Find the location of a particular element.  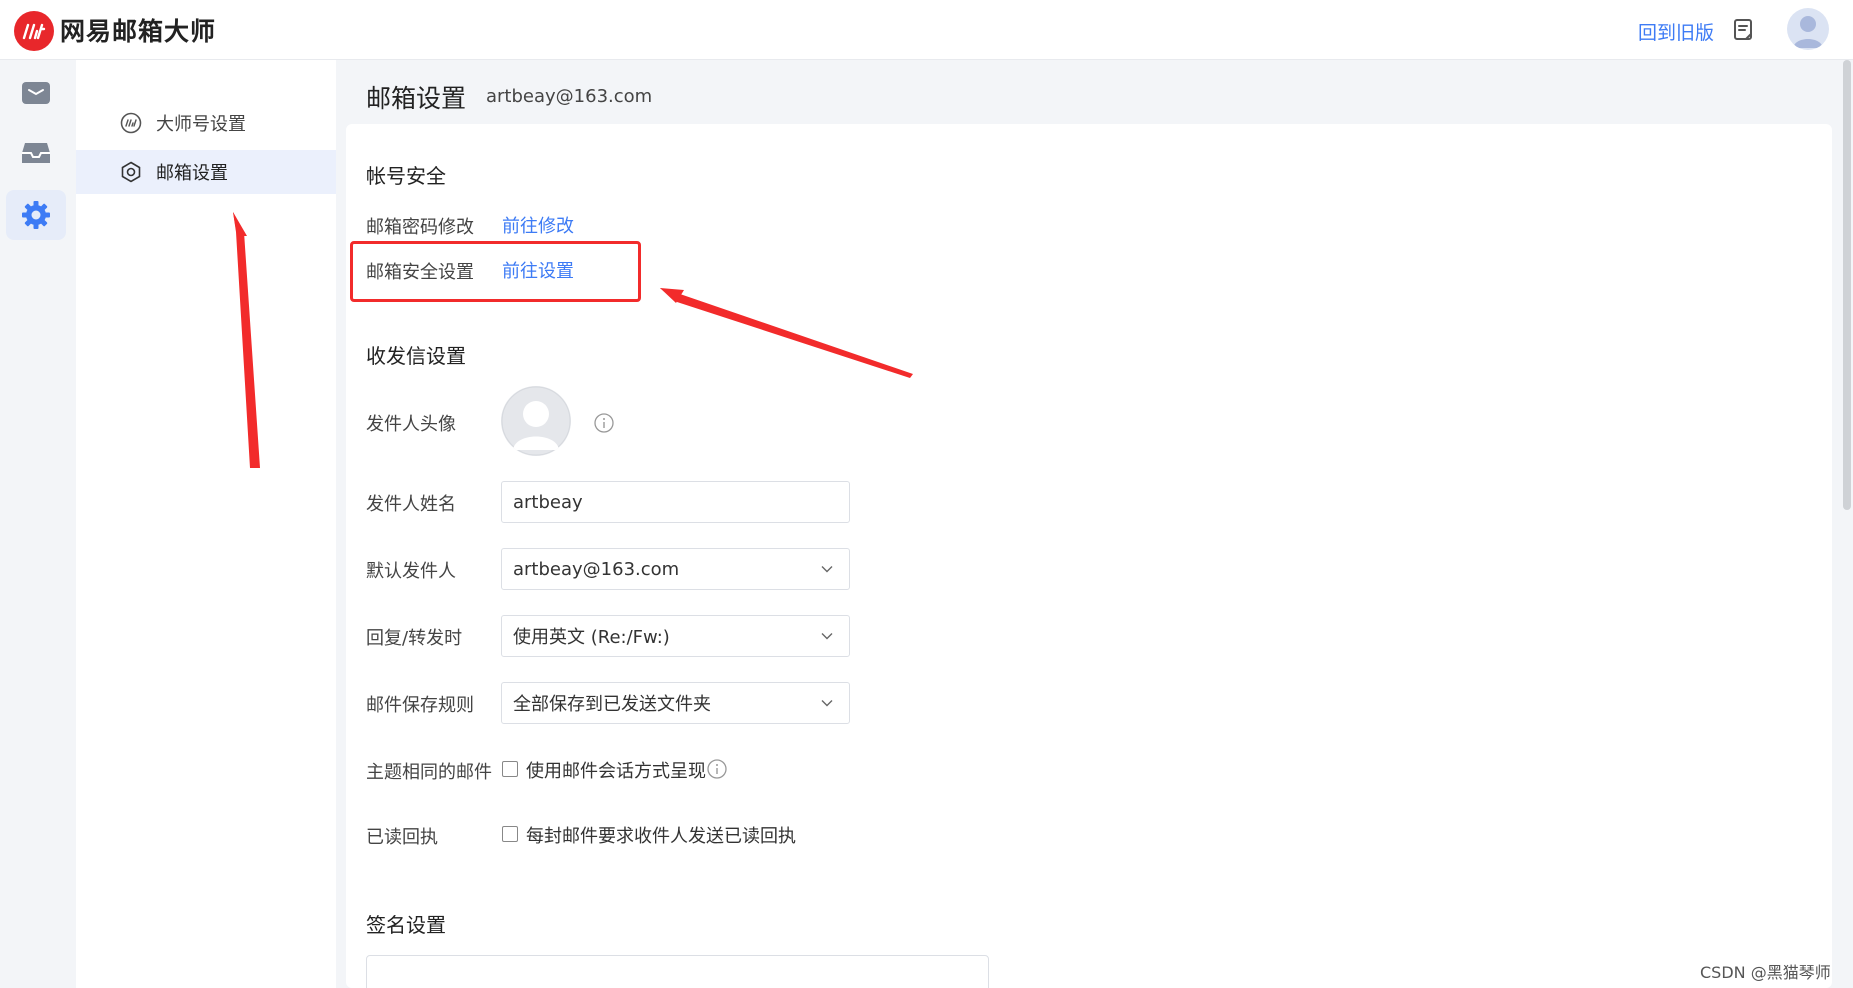

signature-box is located at coordinates (677, 971).